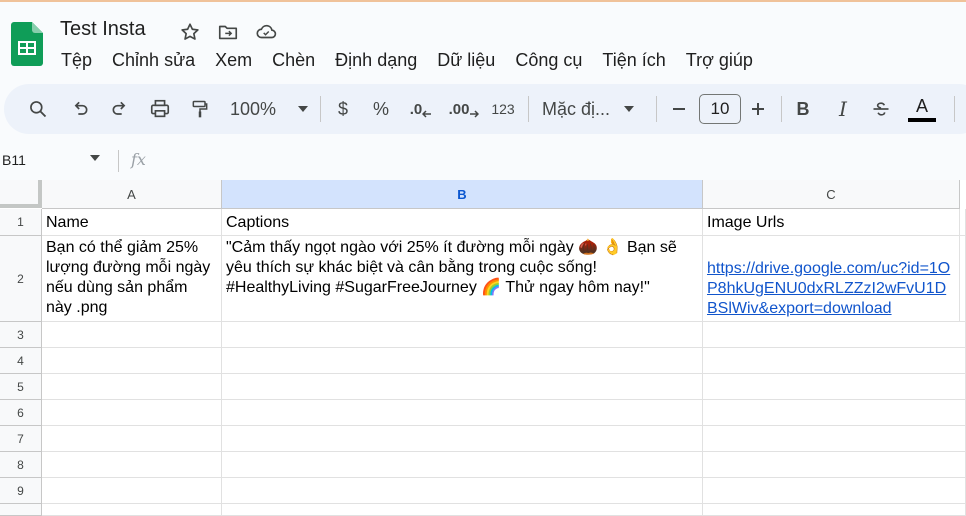  I want to click on cloud-saved-icon, so click(266, 32).